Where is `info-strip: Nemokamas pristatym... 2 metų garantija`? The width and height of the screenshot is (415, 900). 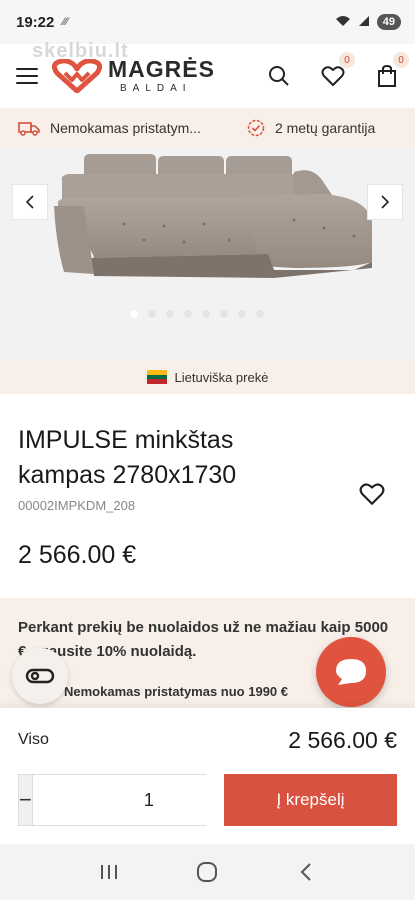
info-strip: Nemokamas pristatym... 2 metų garantija is located at coordinates (207, 128).